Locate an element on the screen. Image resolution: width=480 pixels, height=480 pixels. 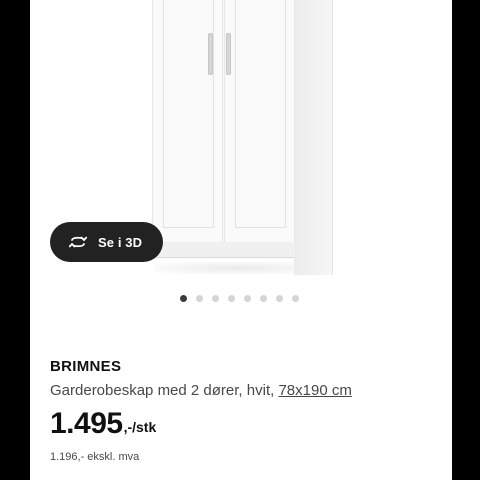
wardrobe-door-right is located at coordinates (259, 126).